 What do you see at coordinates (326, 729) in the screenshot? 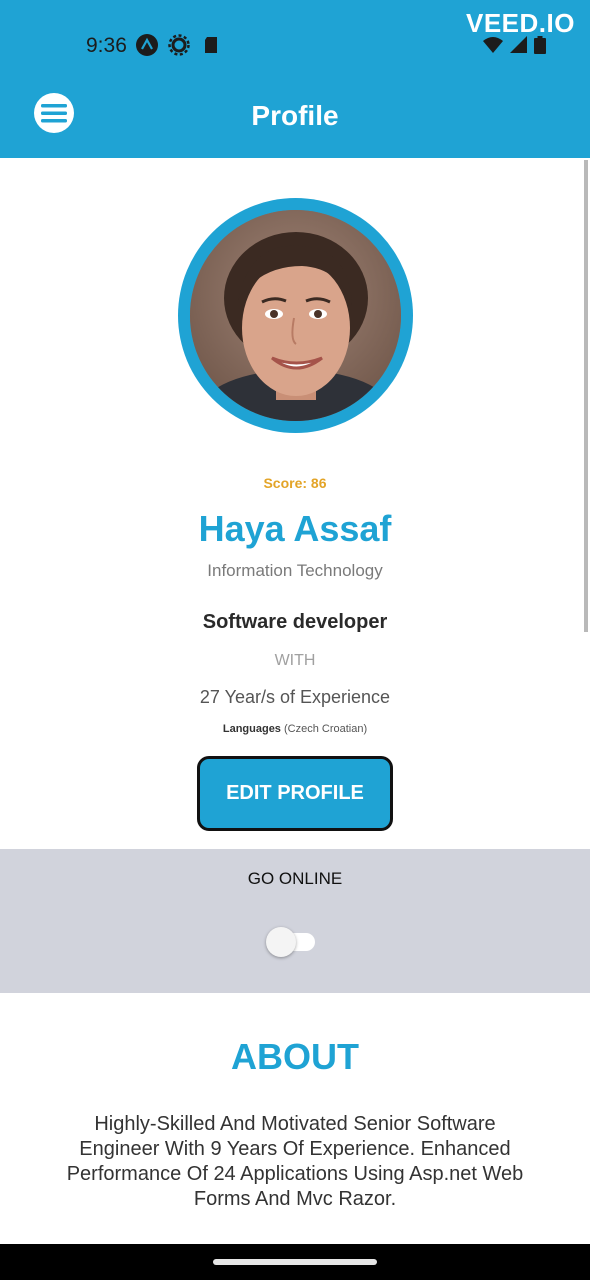
I see `languages-value: (Czech Croatian)` at bounding box center [326, 729].